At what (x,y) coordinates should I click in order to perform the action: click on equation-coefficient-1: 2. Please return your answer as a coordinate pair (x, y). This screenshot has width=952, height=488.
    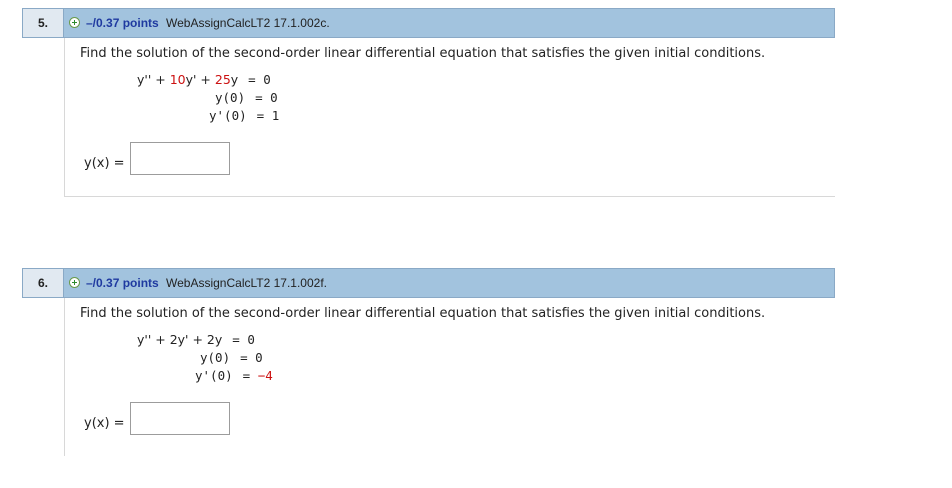
    Looking at the image, I should click on (173, 339).